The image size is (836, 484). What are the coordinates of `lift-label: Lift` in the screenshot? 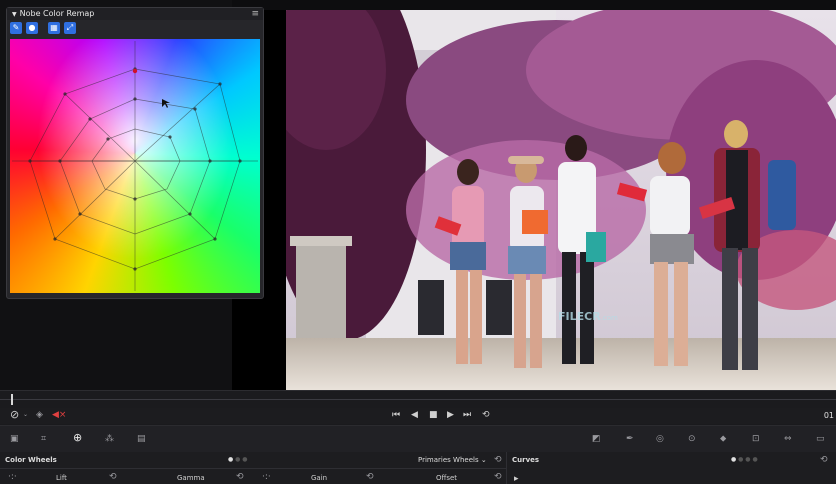 It's located at (61, 478).